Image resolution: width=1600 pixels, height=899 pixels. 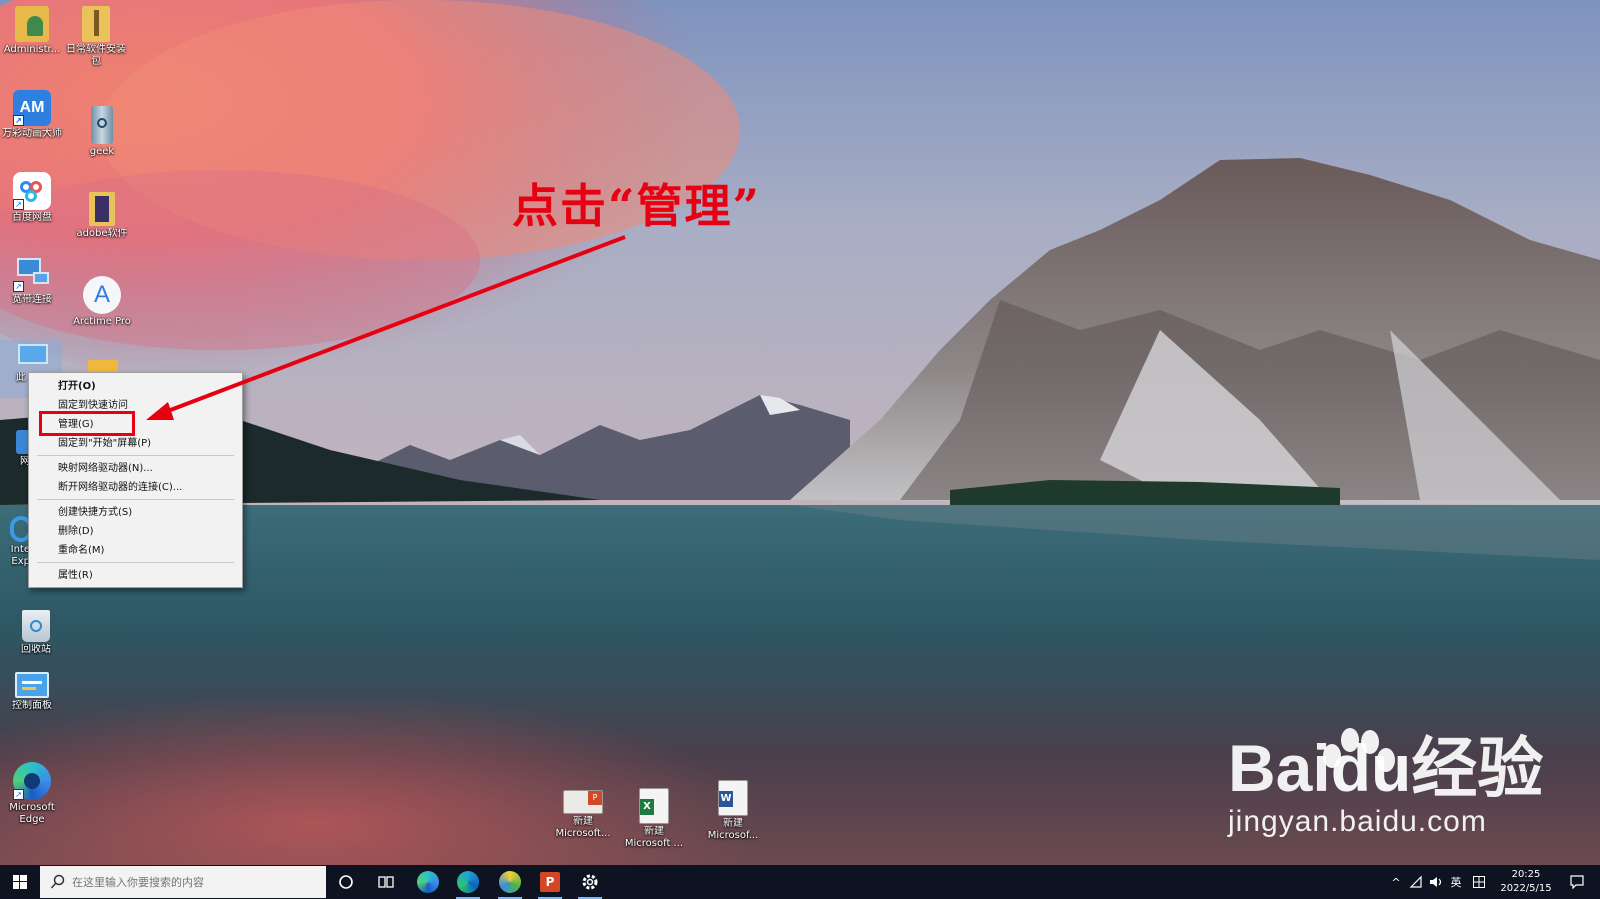 I want to click on cortana-circle-icon, so click(x=346, y=882).